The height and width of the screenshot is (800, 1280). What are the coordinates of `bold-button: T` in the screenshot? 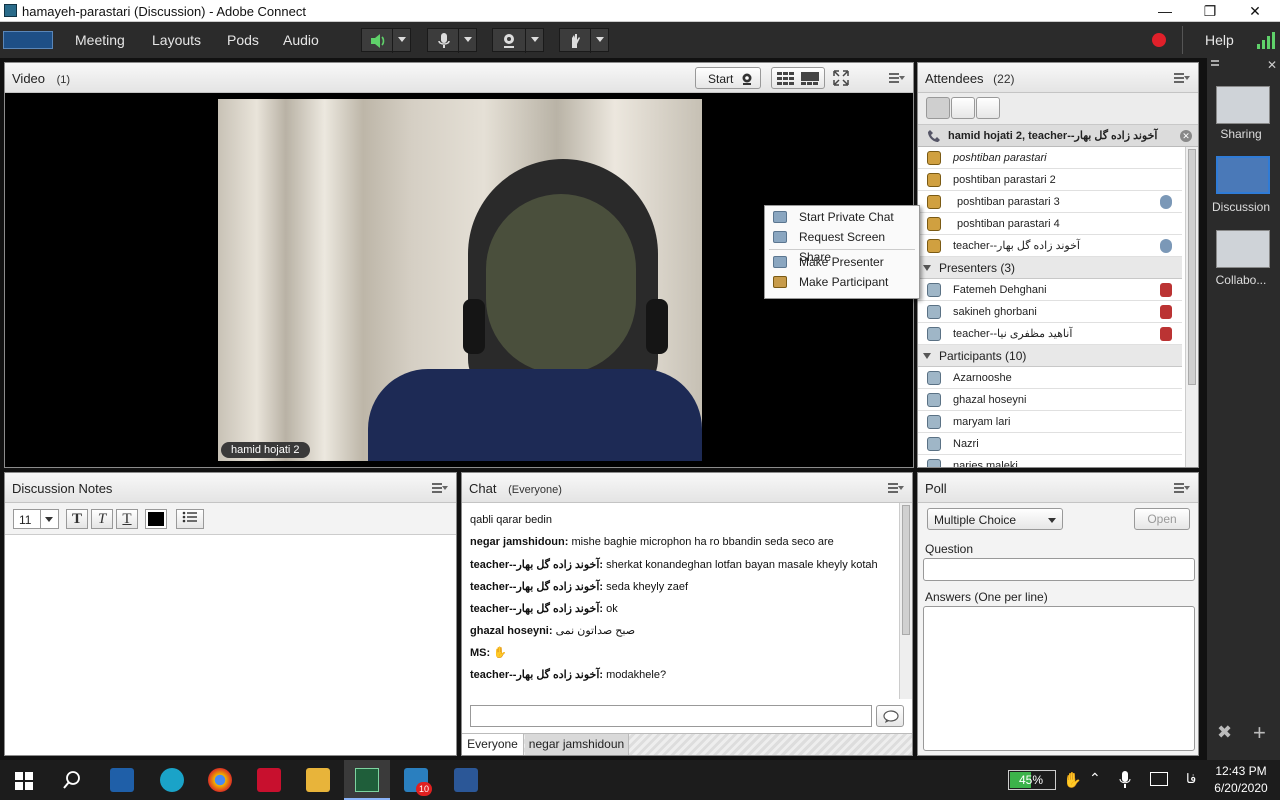 It's located at (77, 519).